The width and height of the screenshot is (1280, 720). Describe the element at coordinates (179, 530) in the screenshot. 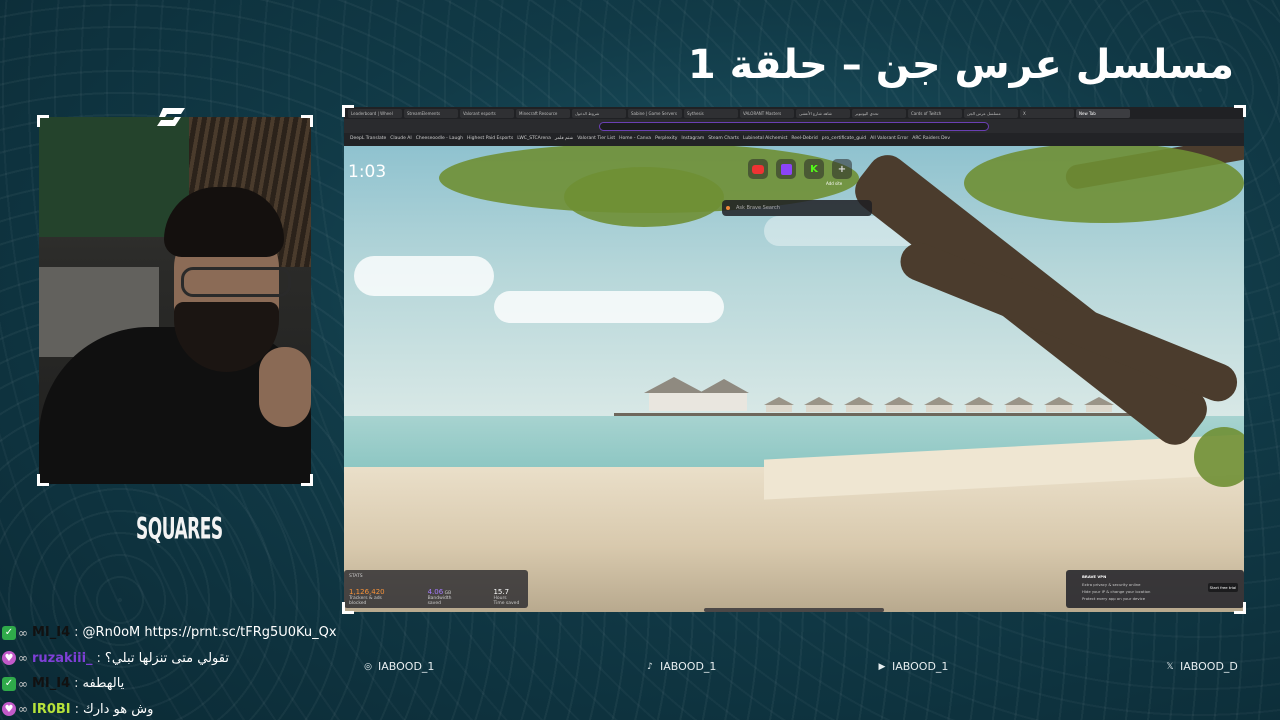

I see `squares-logo: SQUARES` at that location.